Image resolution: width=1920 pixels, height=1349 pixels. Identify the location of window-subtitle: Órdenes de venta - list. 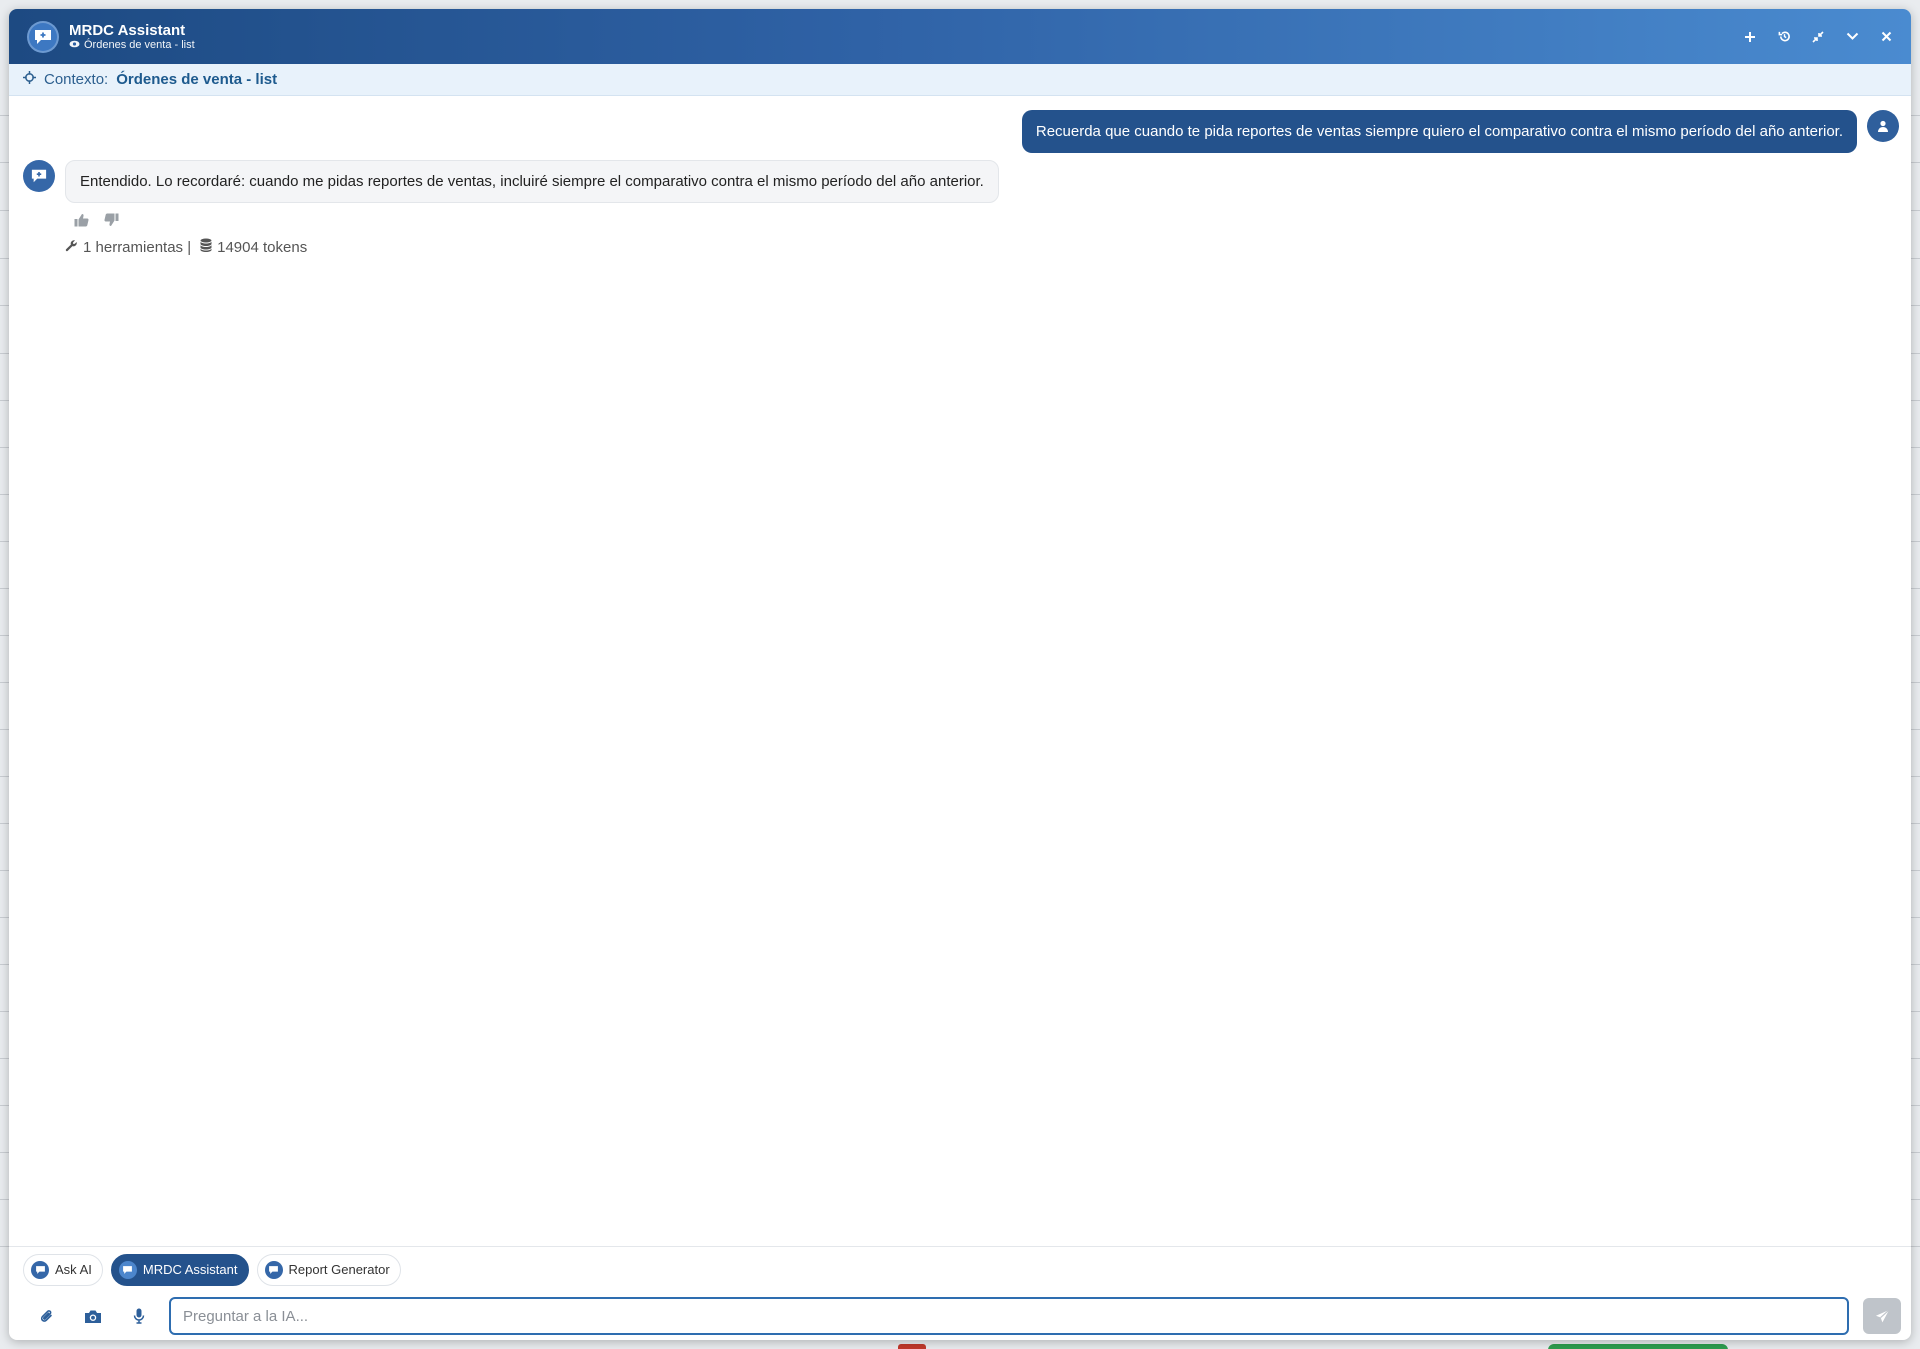
(132, 45).